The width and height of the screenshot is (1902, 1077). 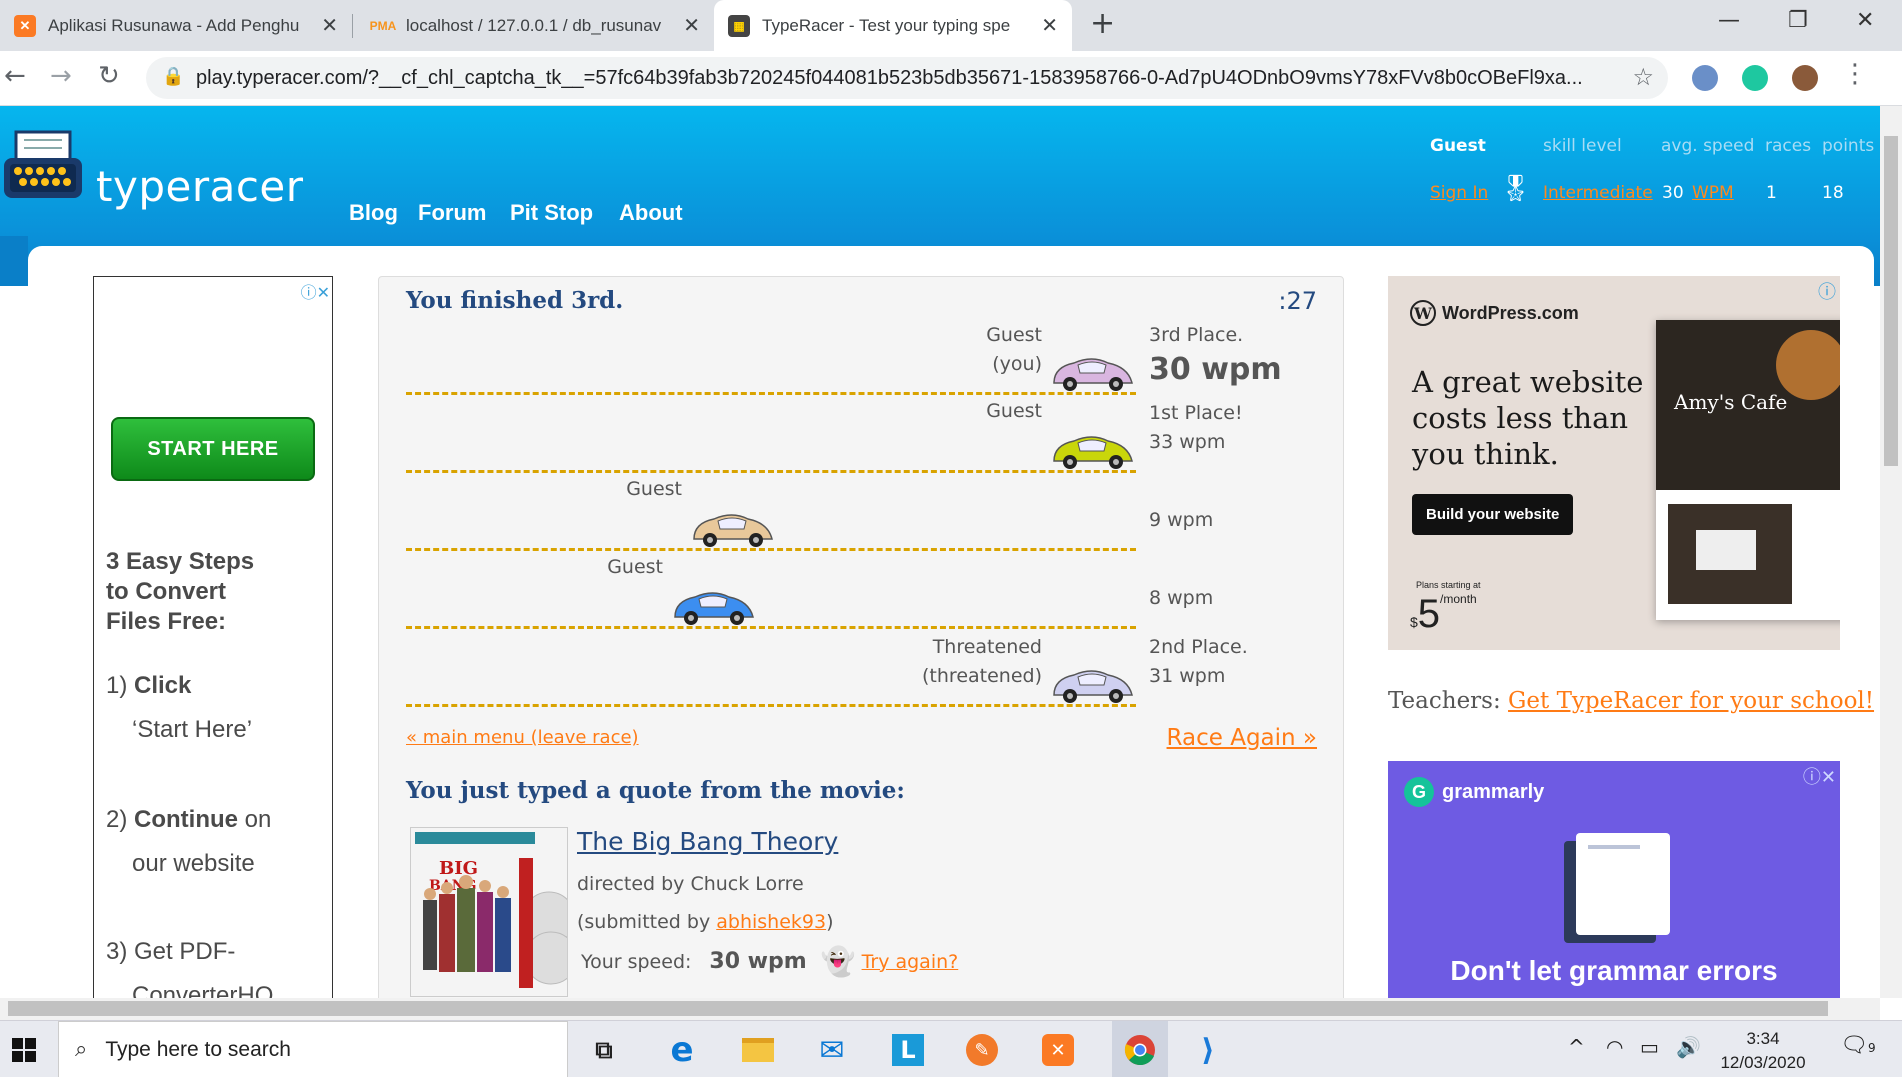 What do you see at coordinates (373, 213) in the screenshot?
I see `nav-blog: Blog` at bounding box center [373, 213].